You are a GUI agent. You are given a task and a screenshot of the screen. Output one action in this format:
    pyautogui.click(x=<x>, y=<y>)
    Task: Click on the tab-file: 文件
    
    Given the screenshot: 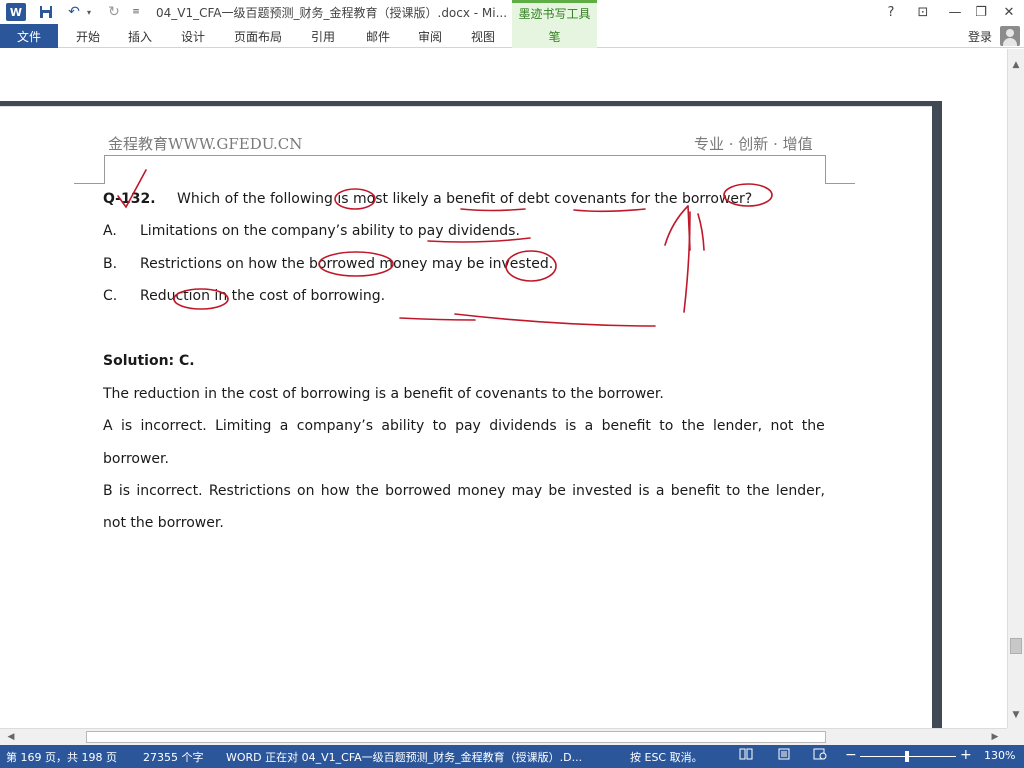 What is the action you would take?
    pyautogui.click(x=29, y=36)
    